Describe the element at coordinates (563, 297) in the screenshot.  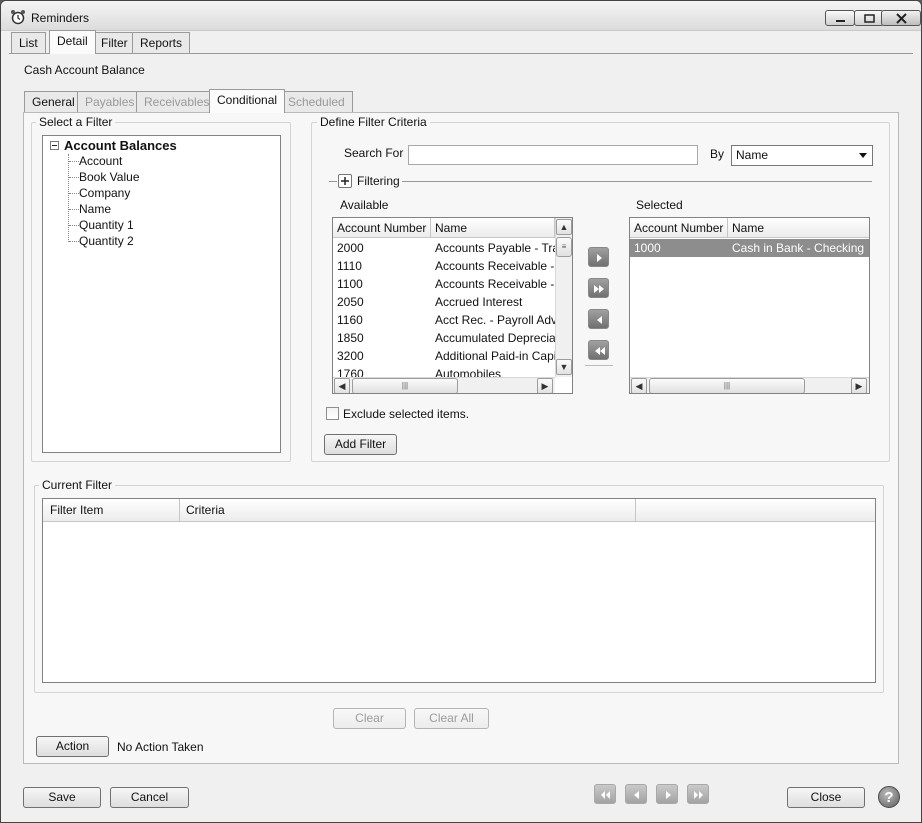
I see `available-vertical-scrollbar: ▲ ≡ ▼` at that location.